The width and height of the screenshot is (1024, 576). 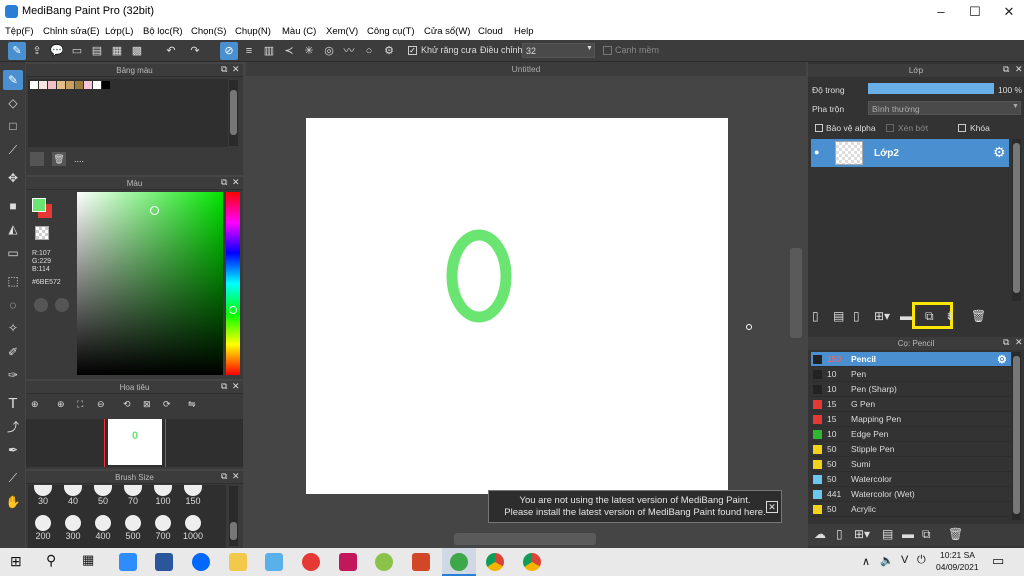 I want to click on search-icon: ⚲, so click(x=51, y=560).